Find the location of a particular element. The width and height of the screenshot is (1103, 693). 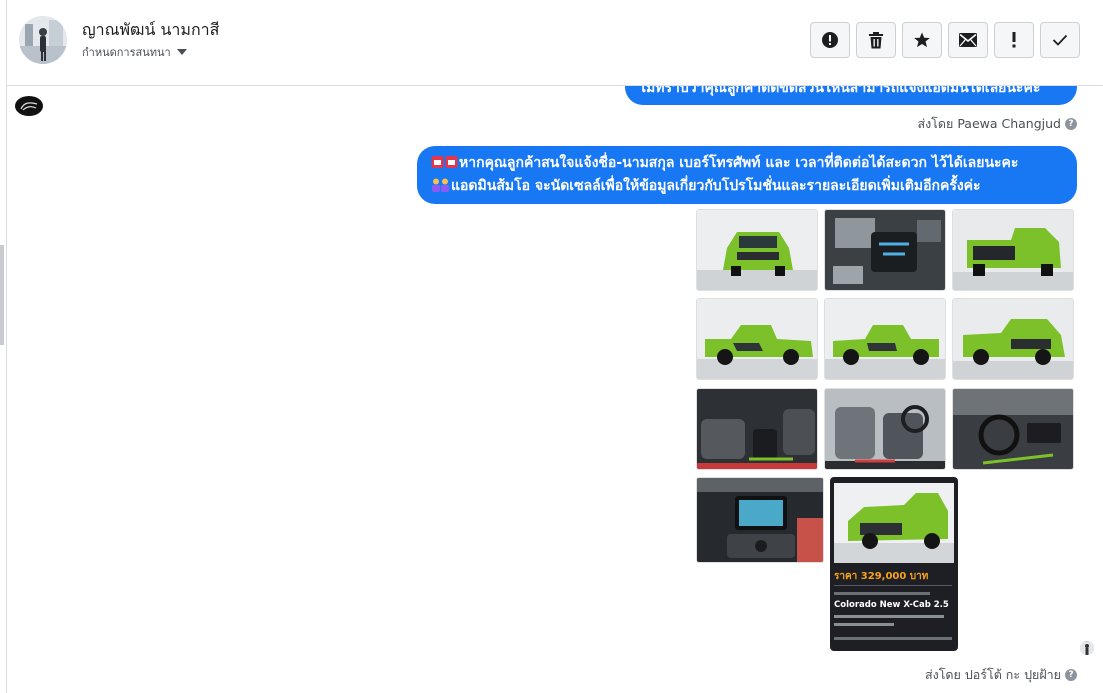

mark-unread-button is located at coordinates (968, 40).